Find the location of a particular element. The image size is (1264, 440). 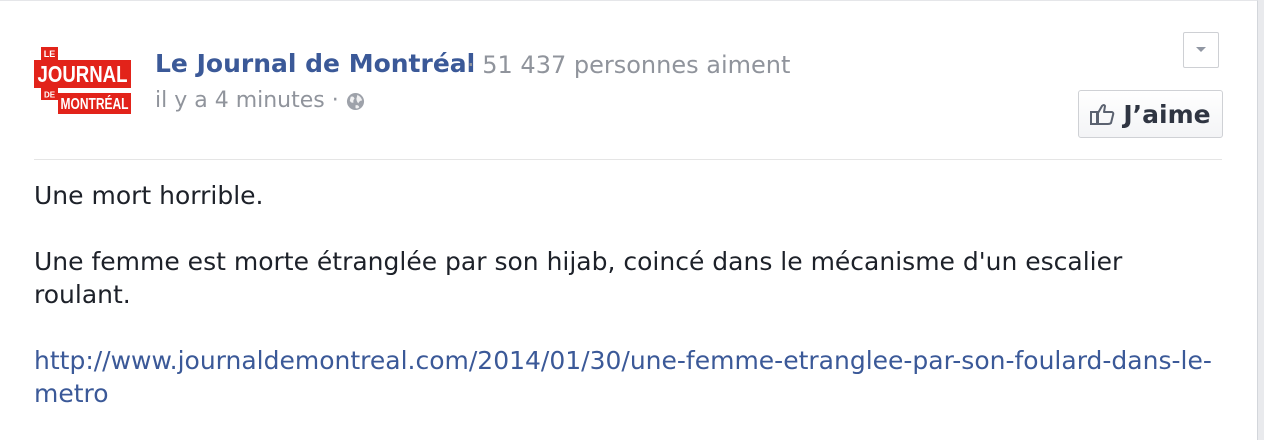

chevron-down-icon is located at coordinates (1201, 49).